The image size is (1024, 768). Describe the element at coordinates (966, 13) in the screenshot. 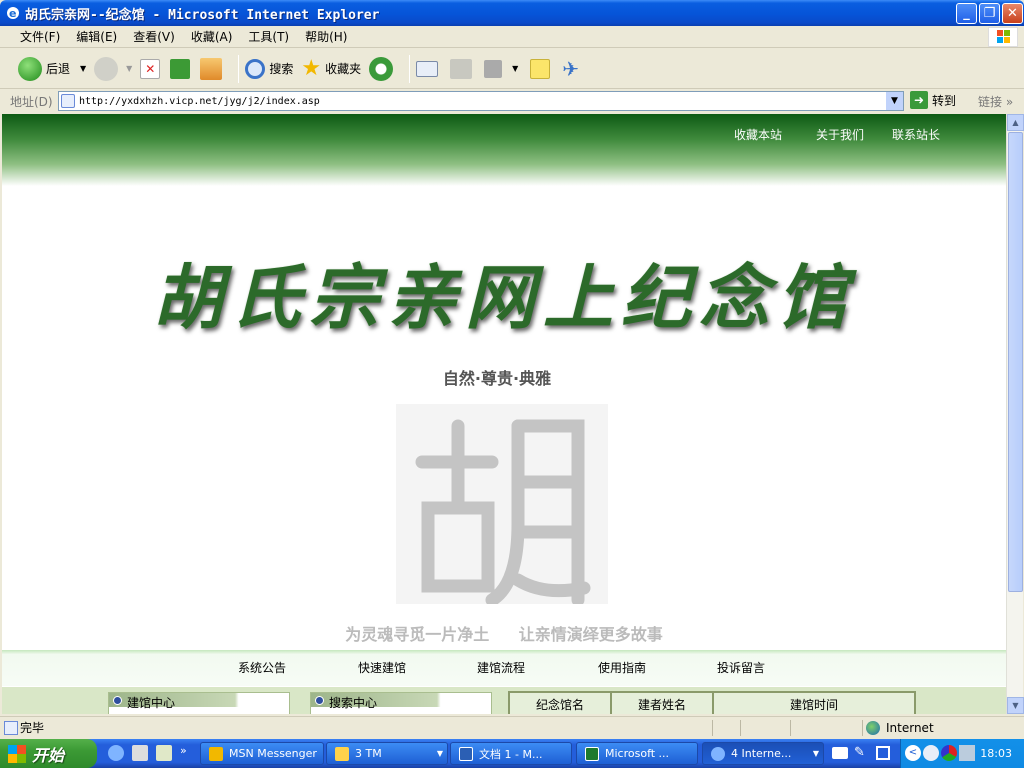

I see `minimize-button: _` at that location.